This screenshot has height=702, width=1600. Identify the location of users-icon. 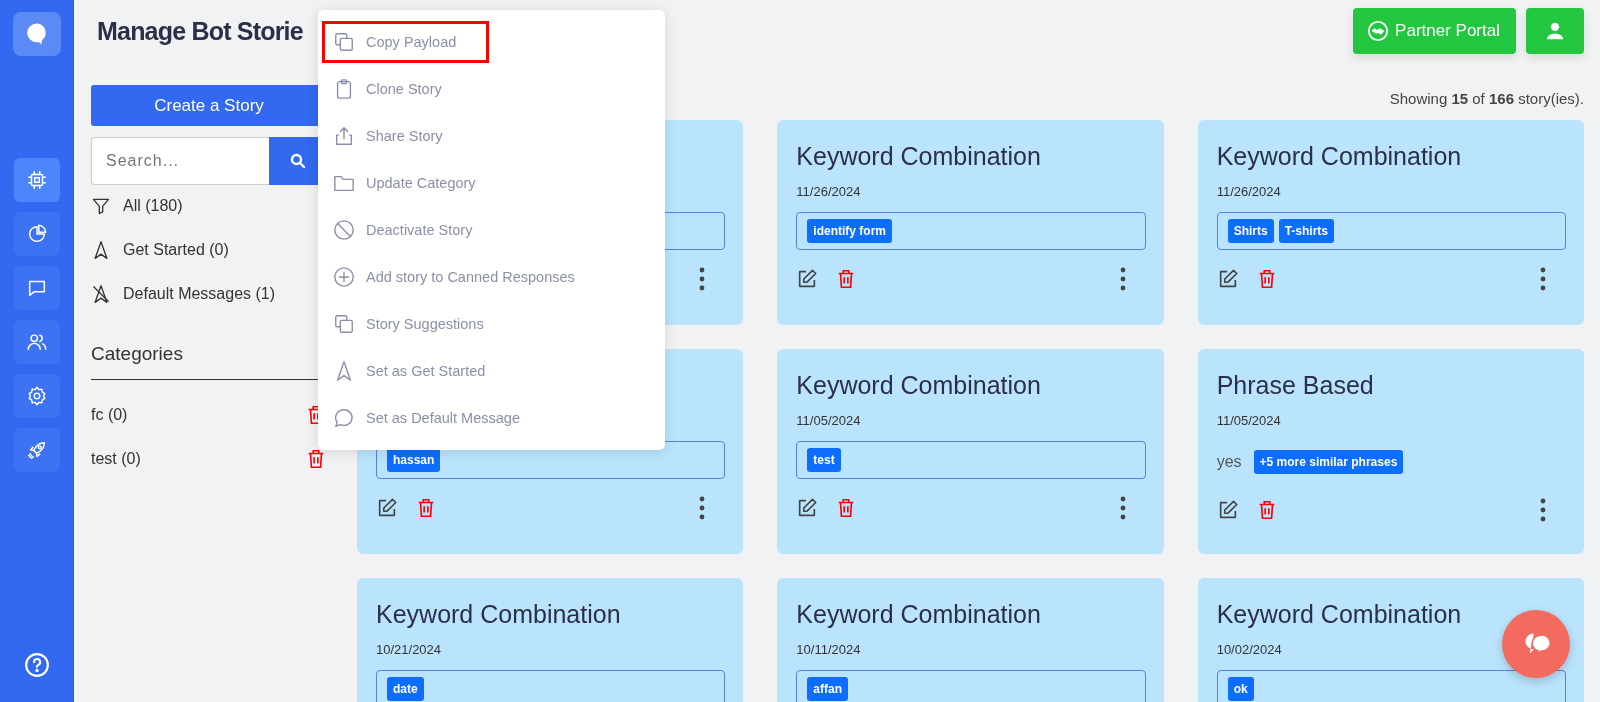
(36, 342).